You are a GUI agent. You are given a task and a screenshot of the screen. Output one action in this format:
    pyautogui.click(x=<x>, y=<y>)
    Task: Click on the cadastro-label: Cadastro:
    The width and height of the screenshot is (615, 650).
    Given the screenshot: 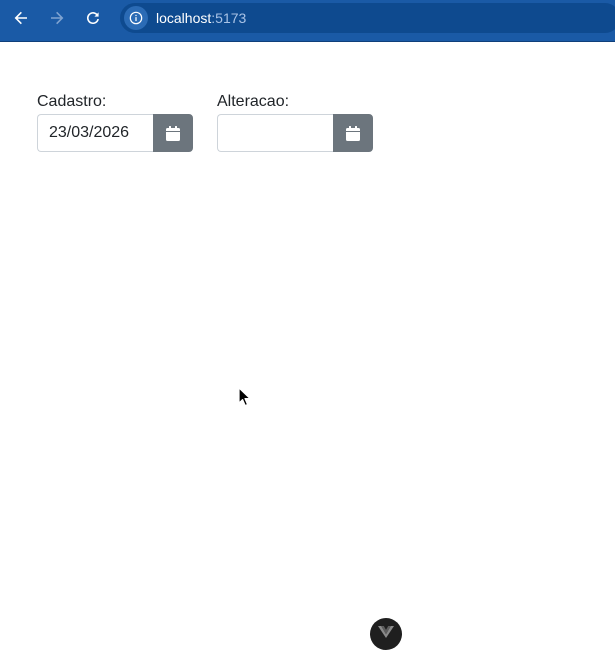 What is the action you would take?
    pyautogui.click(x=72, y=101)
    